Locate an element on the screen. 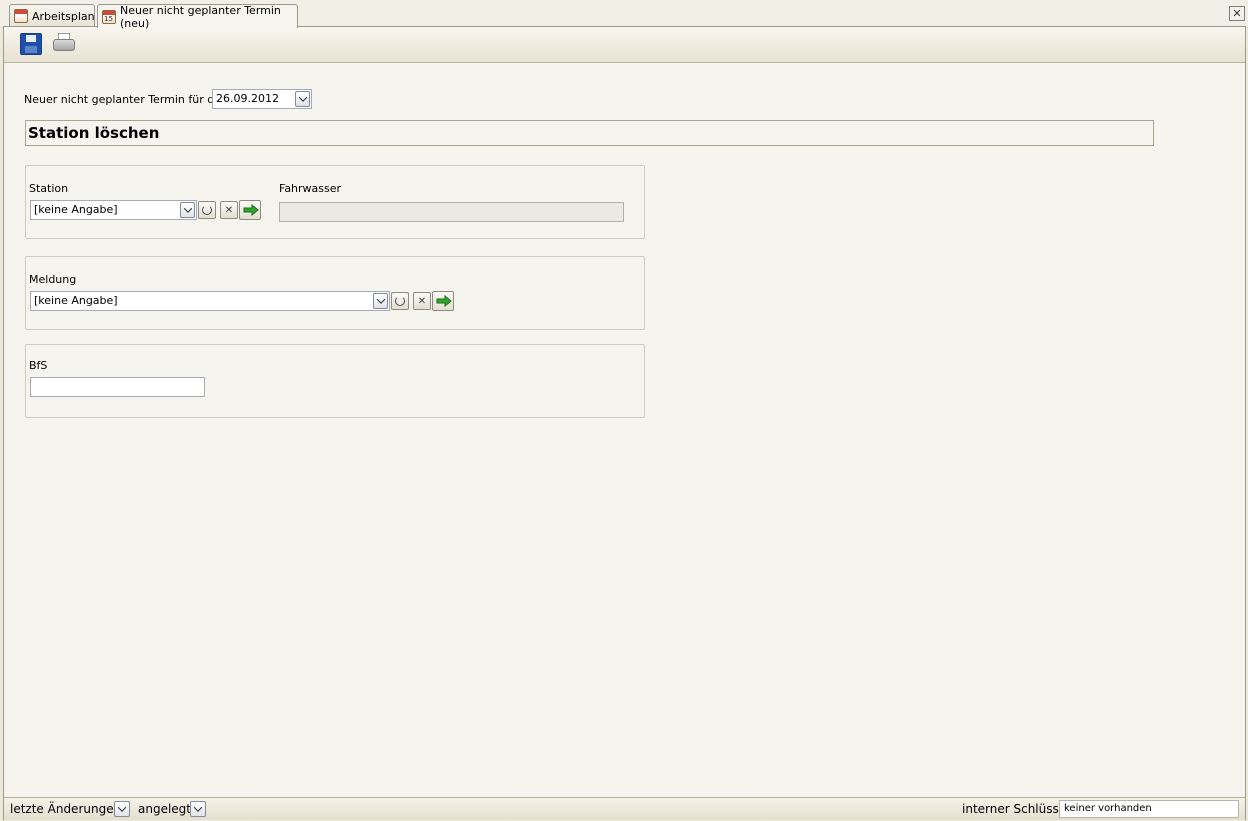 The image size is (1248, 821). meldung-value: [keine Angabe] is located at coordinates (76, 300).